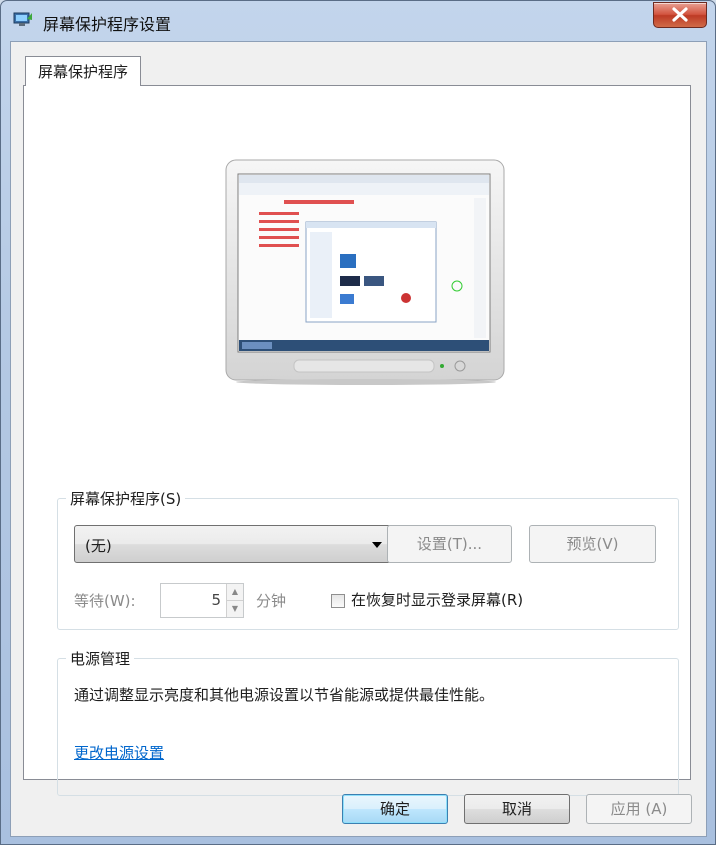 The image size is (716, 845). I want to click on power-description: 通过调整显示亮度和其他电源设置以节省能源或提供最佳性能。, so click(284, 695).